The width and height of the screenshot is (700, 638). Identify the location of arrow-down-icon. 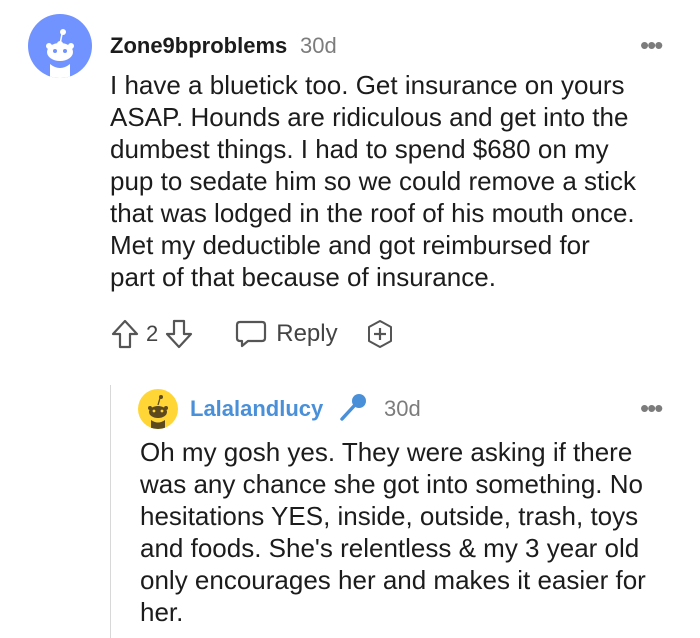
(179, 334).